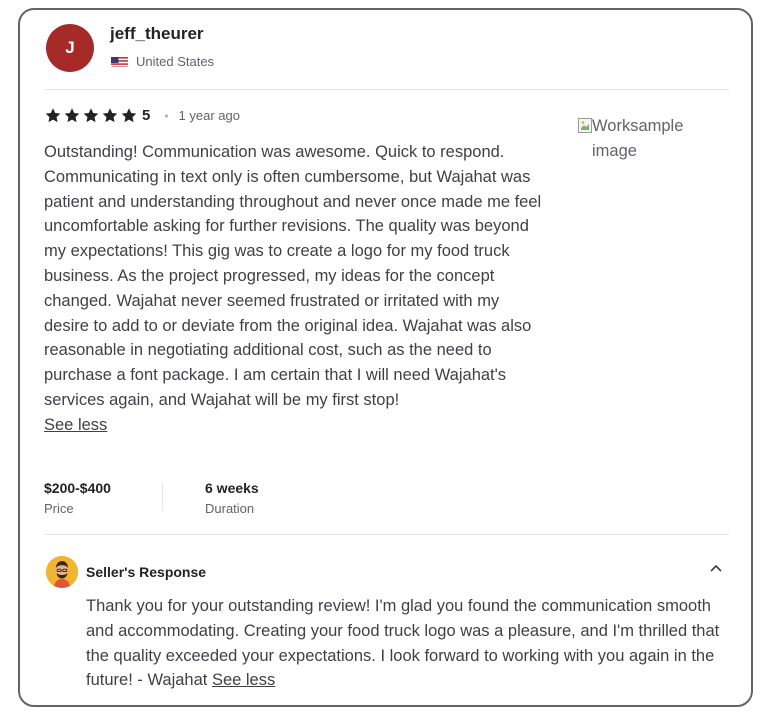 The image size is (768, 717). I want to click on price-label: Price, so click(59, 508).